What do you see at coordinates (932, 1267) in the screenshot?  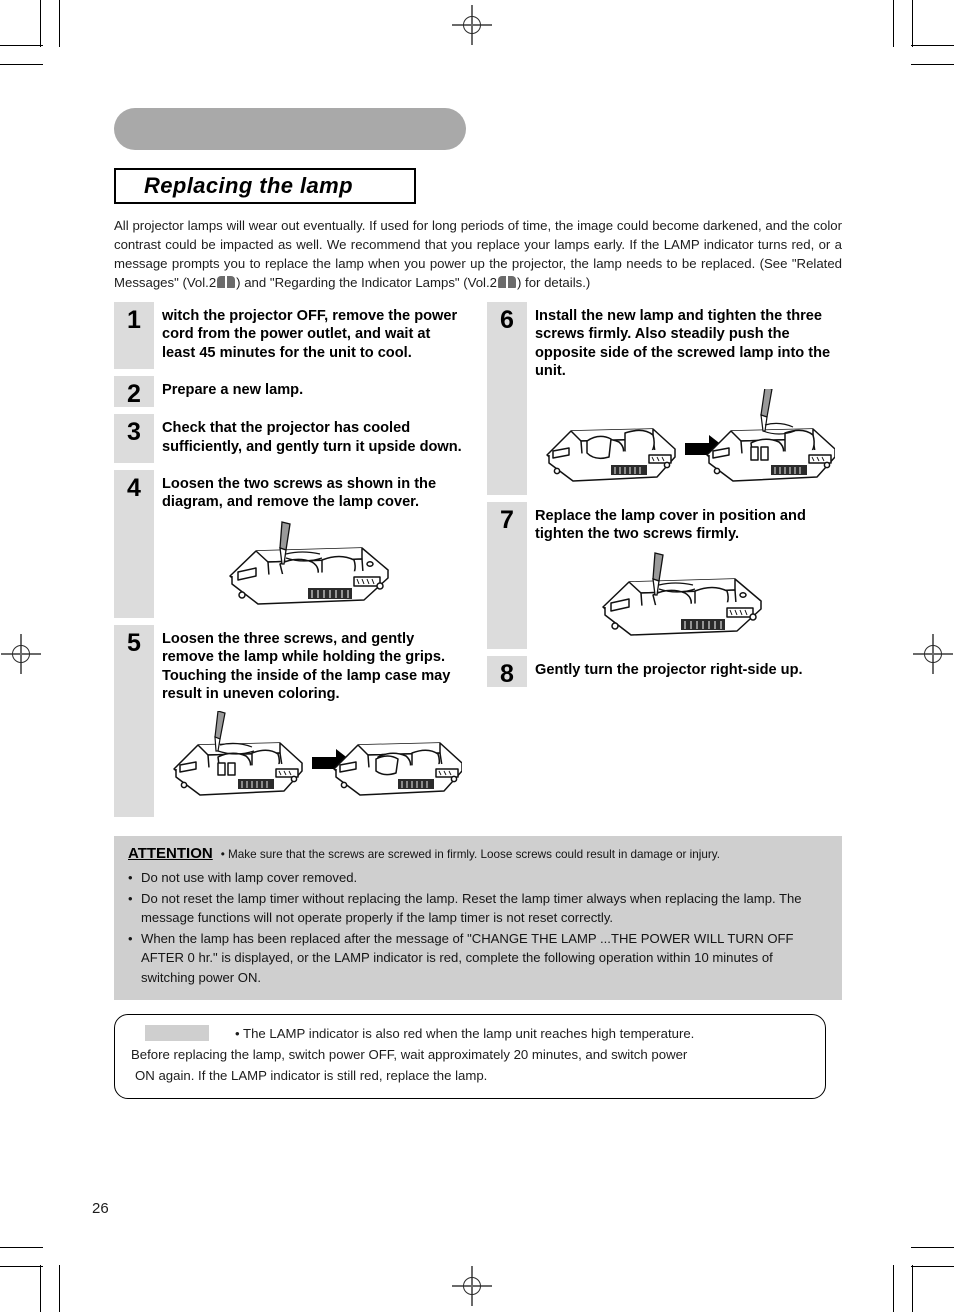 I see `crop-mark-bottom-right-h2` at bounding box center [932, 1267].